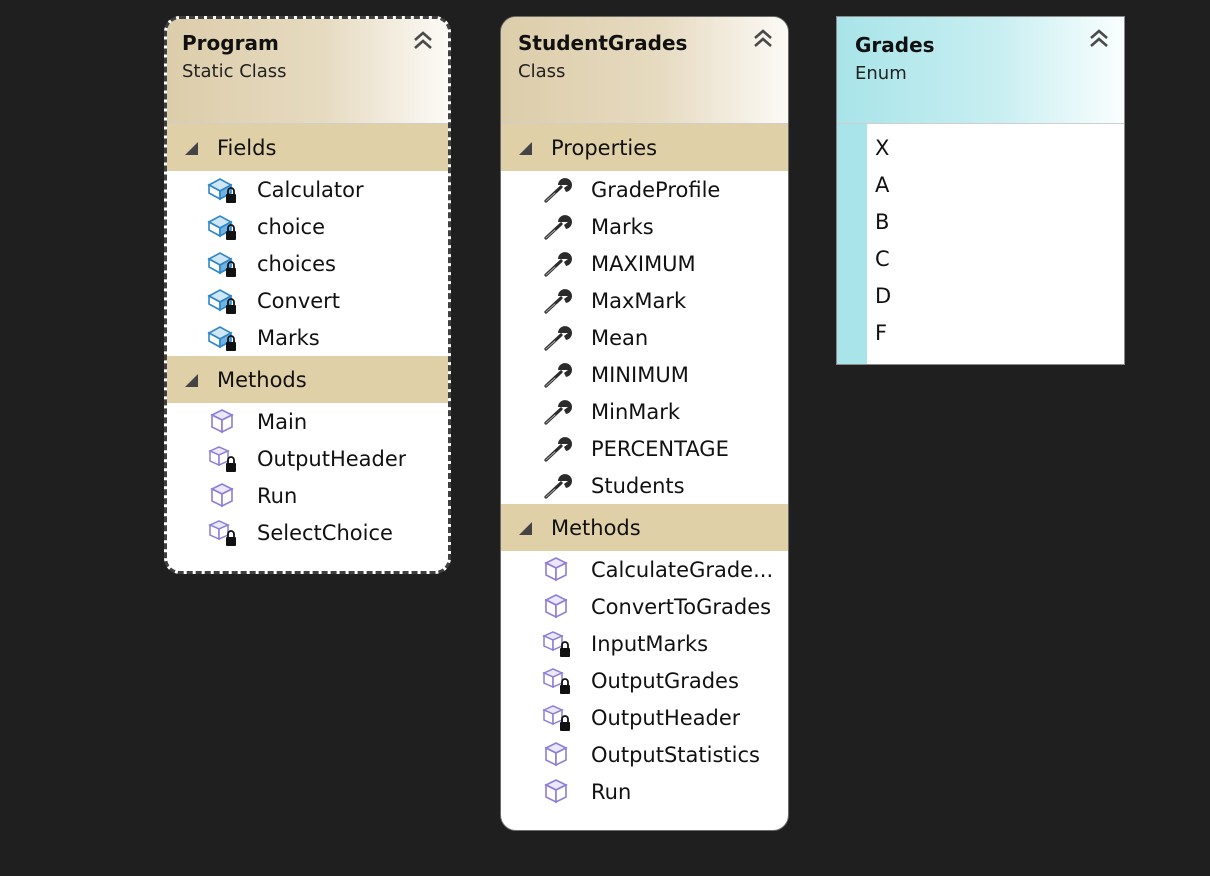 This screenshot has height=876, width=1210. I want to click on method-row: SelectChoice, so click(307, 532).